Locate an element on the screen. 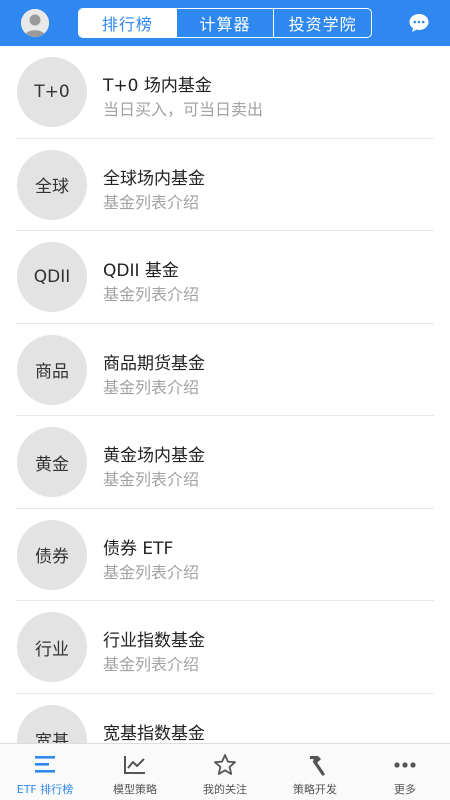 The width and height of the screenshot is (450, 800). bottom-tab-bar: ETF 排行榜 模型策略 我的关注 策略开发 更多 is located at coordinates (225, 771).